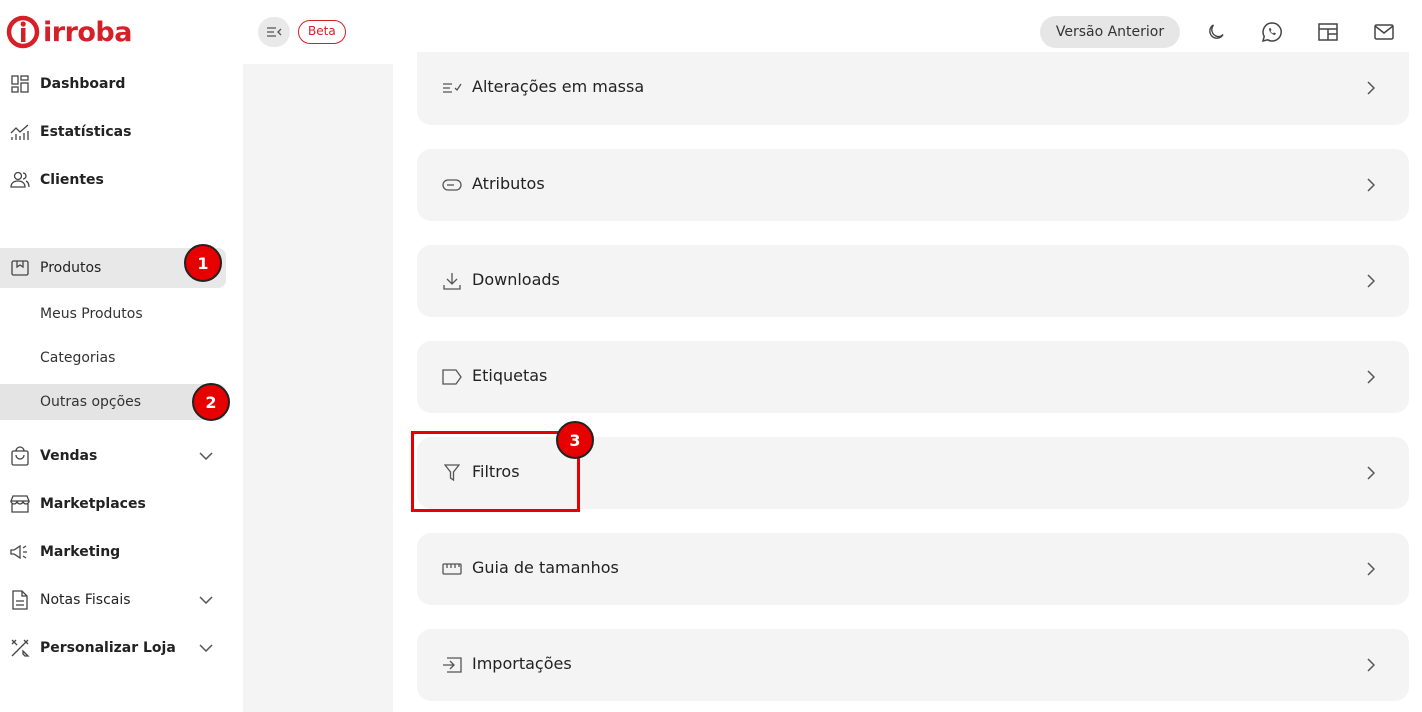  I want to click on import-icon, so click(452, 665).